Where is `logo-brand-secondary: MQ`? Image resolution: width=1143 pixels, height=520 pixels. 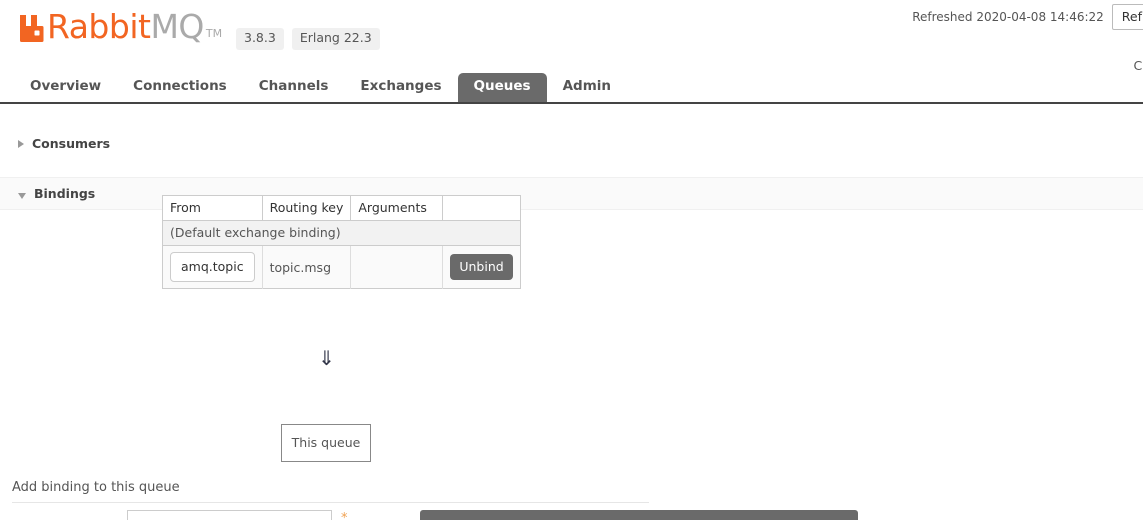 logo-brand-secondary: MQ is located at coordinates (177, 26).